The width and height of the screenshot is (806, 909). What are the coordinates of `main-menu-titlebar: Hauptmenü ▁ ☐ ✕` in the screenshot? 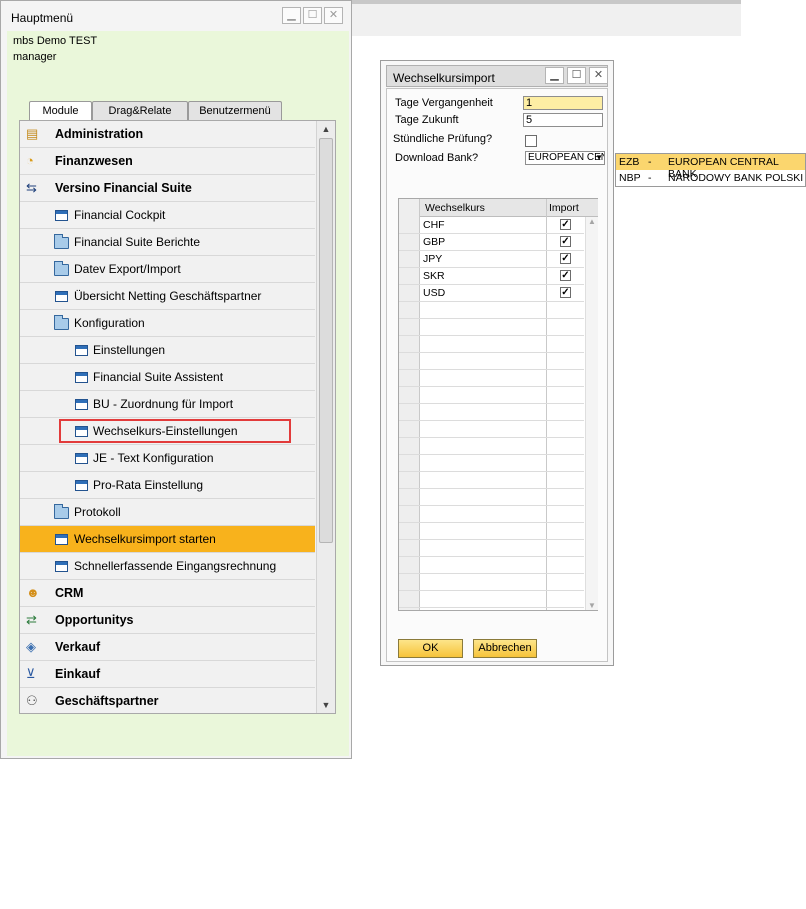 It's located at (176, 17).